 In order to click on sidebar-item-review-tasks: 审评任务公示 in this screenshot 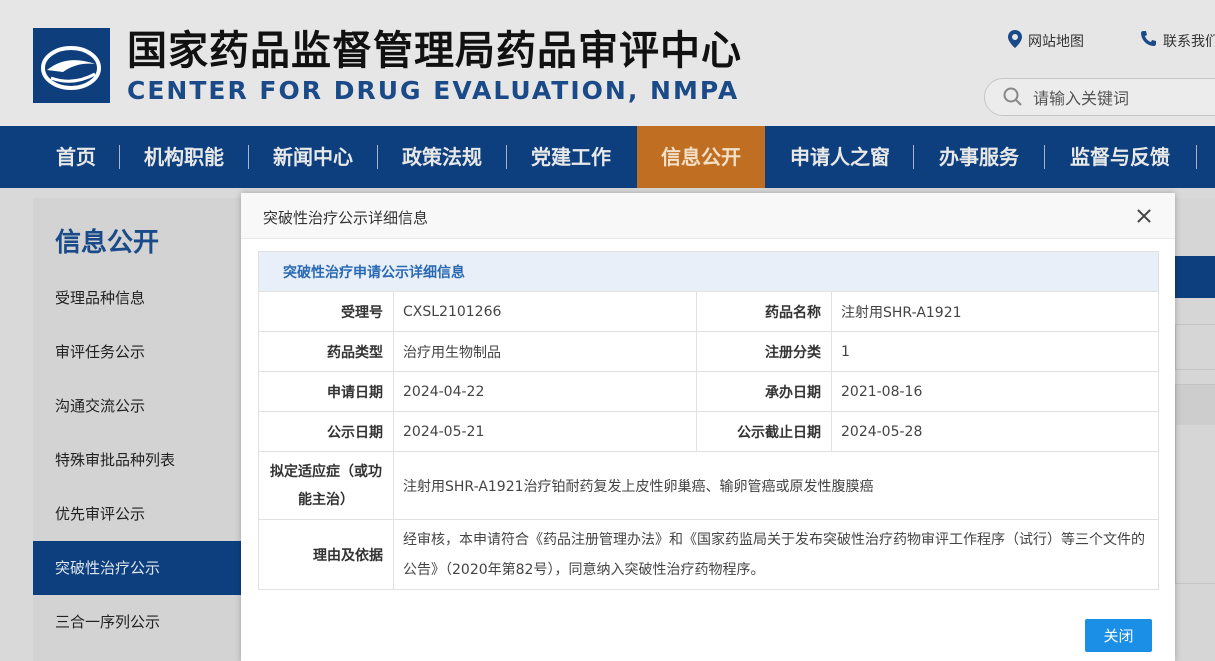, I will do `click(137, 352)`.